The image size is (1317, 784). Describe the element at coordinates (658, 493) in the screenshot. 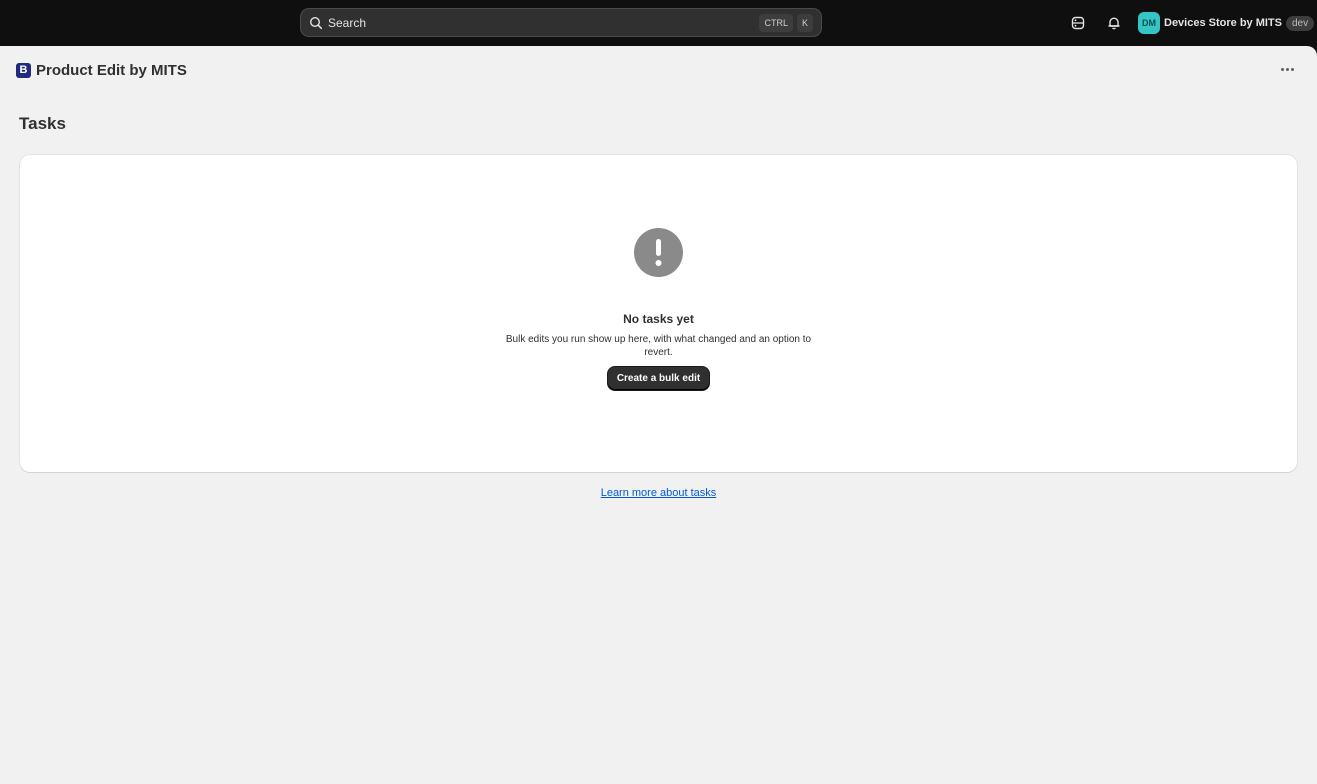

I see `learn-more-link: Learn more about tasks` at that location.